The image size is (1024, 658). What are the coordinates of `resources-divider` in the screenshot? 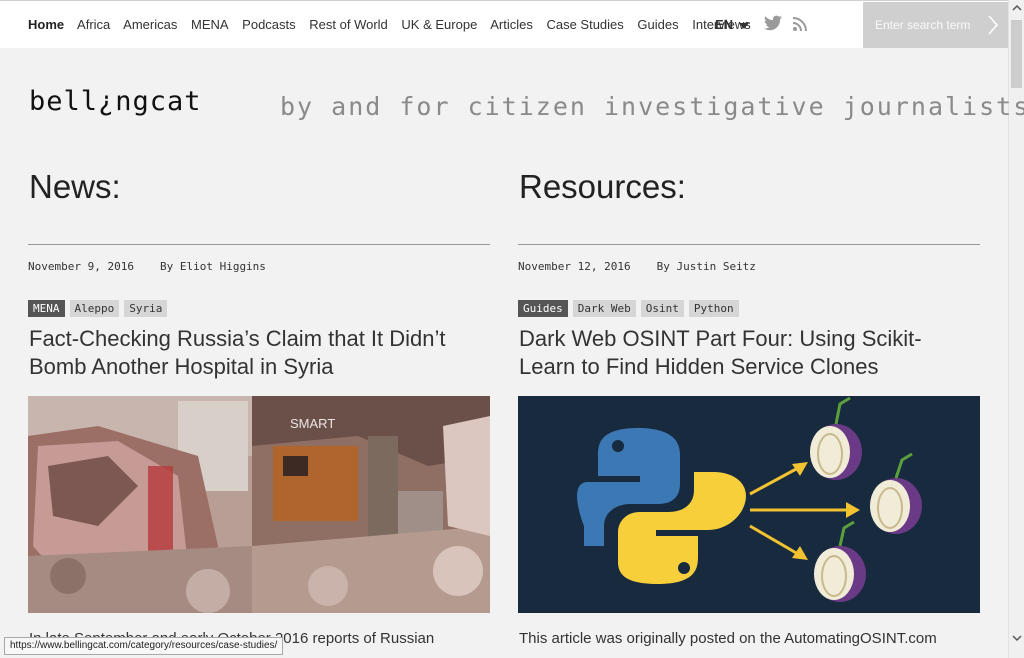 It's located at (749, 244).